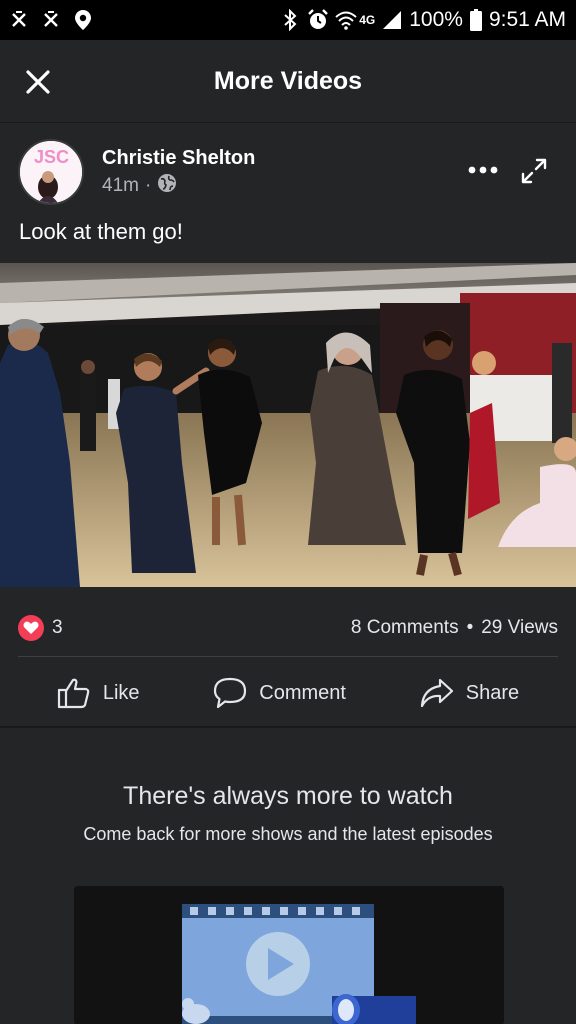 The image size is (576, 1024). I want to click on post-actions: Like Comment Share, so click(288, 693).